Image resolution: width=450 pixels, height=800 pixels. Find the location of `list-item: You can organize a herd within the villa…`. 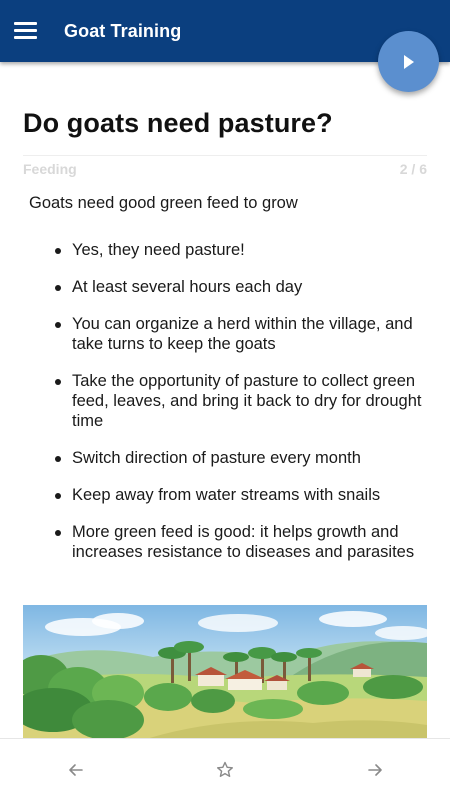

list-item: You can organize a herd within the villa… is located at coordinates (225, 334).